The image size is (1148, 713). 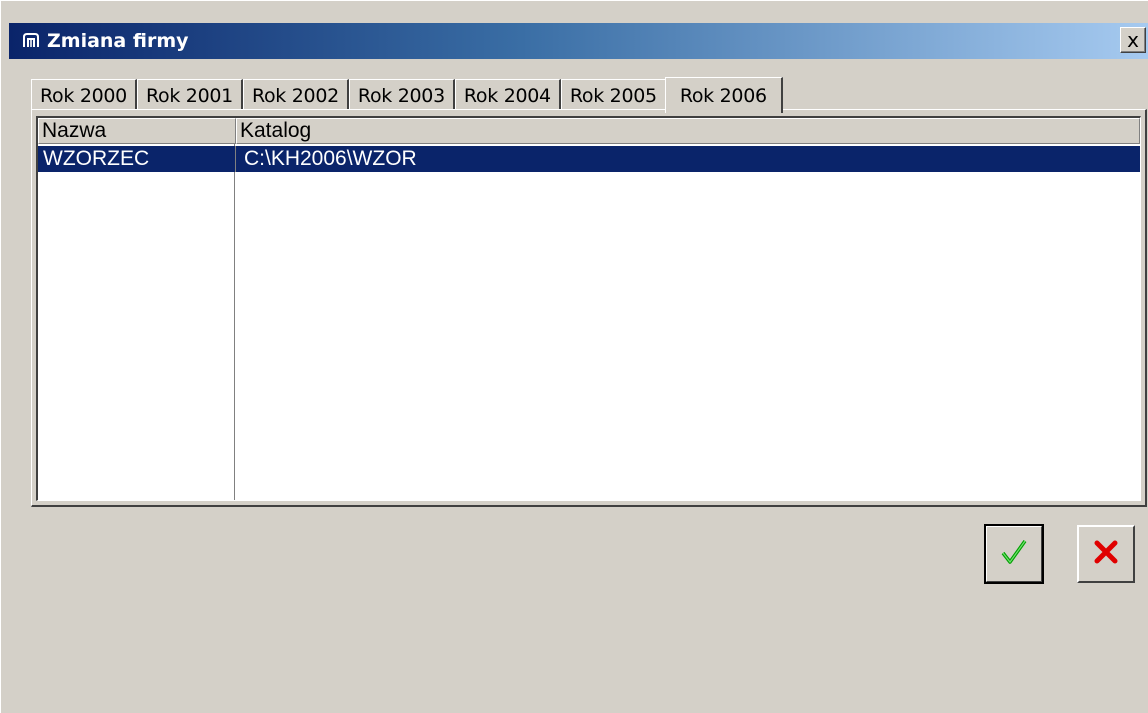 What do you see at coordinates (578, 41) in the screenshot?
I see `title-bar: Zmiana firmy x` at bounding box center [578, 41].